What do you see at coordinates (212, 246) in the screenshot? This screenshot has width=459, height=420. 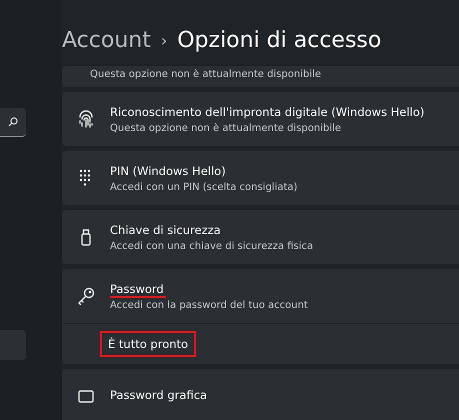 I see `option-description: Accedi con una chiave di sicurezza fisica` at bounding box center [212, 246].